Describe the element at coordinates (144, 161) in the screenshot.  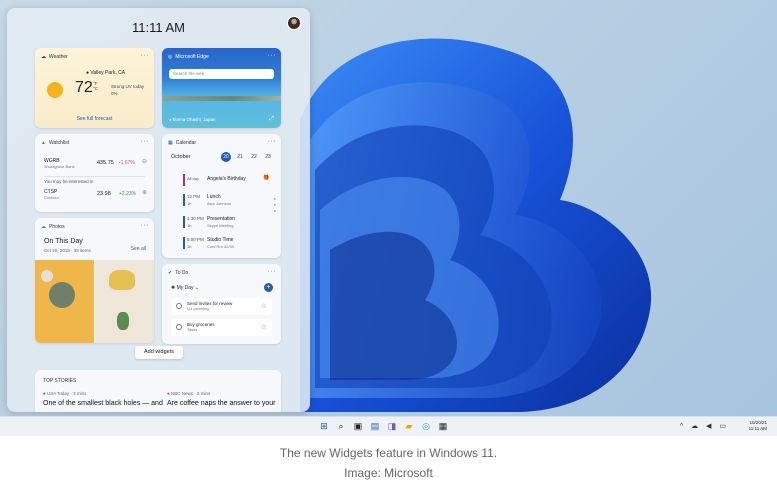
I see `remove-stock-icon: ⊖` at that location.